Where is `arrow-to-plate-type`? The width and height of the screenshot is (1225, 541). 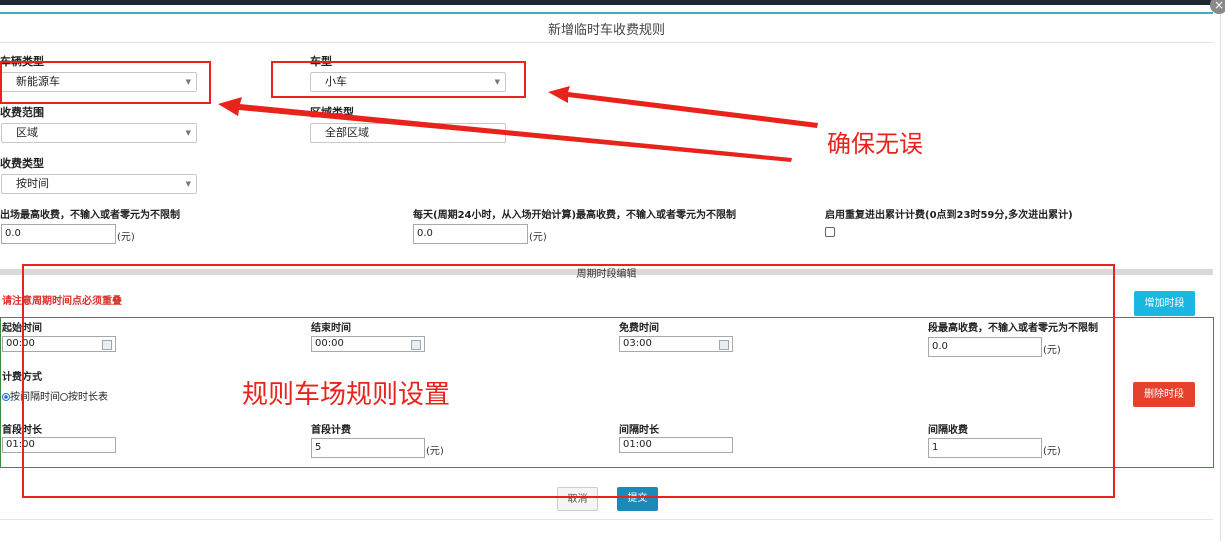
arrow-to-plate-type is located at coordinates (505, 129).